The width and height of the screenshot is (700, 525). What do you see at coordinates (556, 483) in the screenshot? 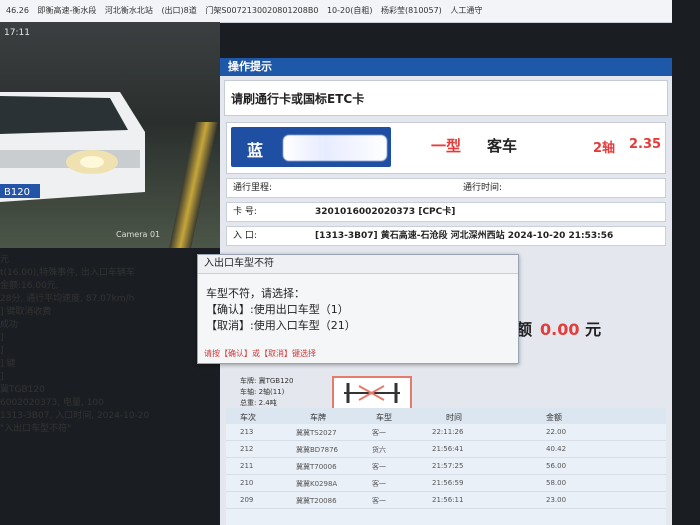
I see `cell: 58.00` at bounding box center [556, 483].